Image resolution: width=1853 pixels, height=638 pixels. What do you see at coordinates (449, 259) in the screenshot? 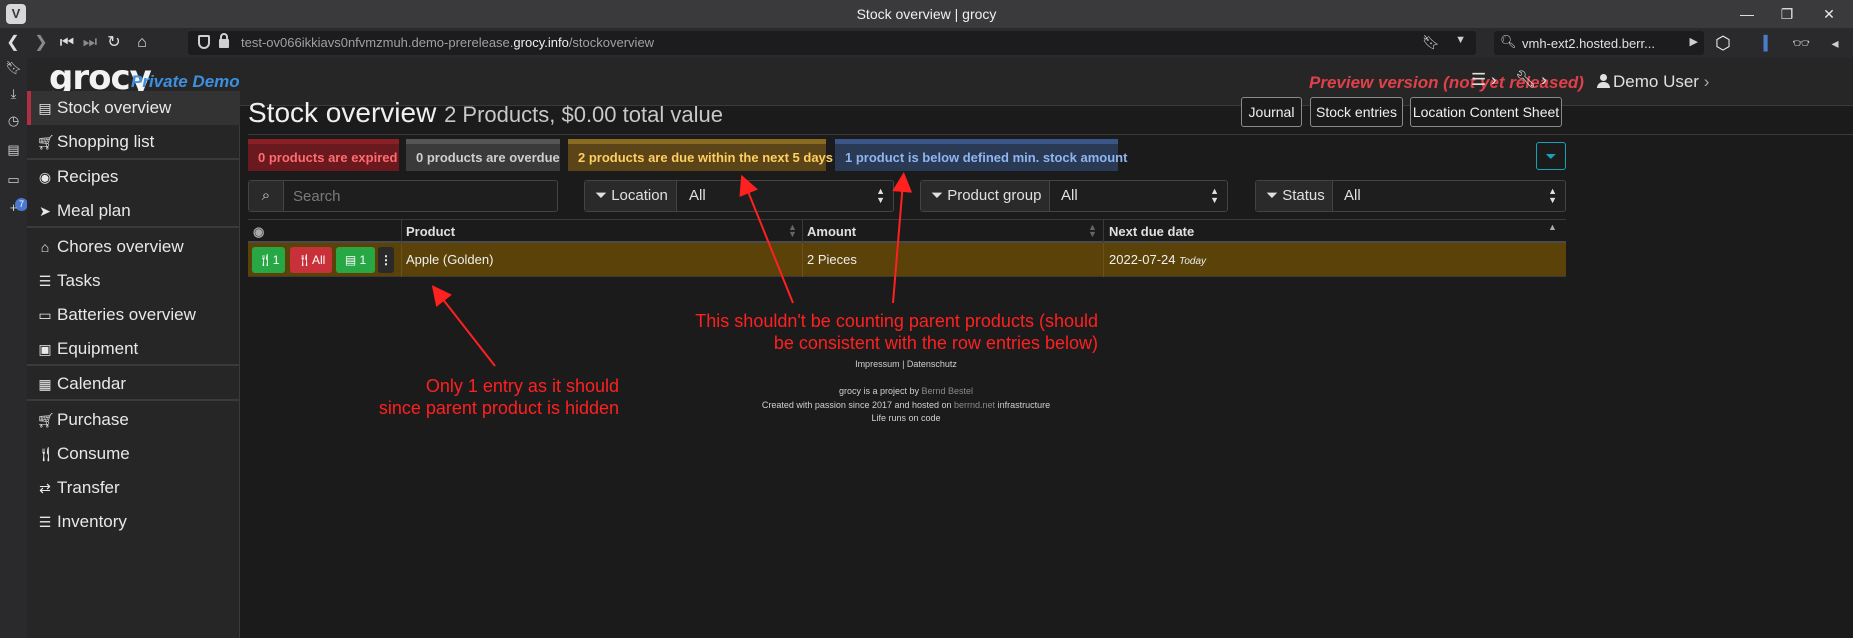
I see `product-name: Apple (Golden)` at bounding box center [449, 259].